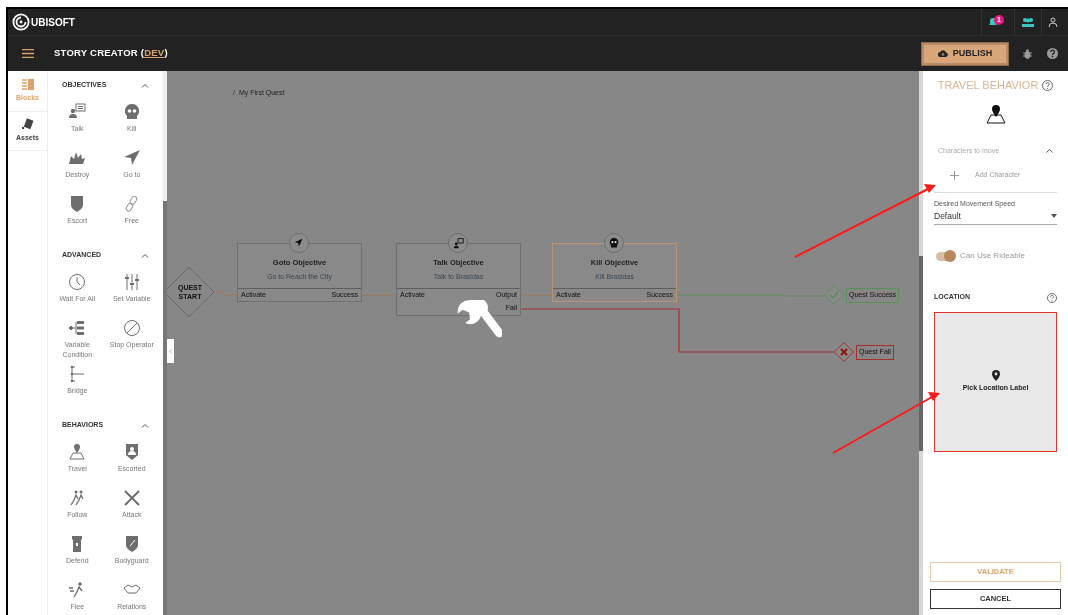 The height and width of the screenshot is (615, 1068). What do you see at coordinates (27, 125) in the screenshot?
I see `cards-icon` at bounding box center [27, 125].